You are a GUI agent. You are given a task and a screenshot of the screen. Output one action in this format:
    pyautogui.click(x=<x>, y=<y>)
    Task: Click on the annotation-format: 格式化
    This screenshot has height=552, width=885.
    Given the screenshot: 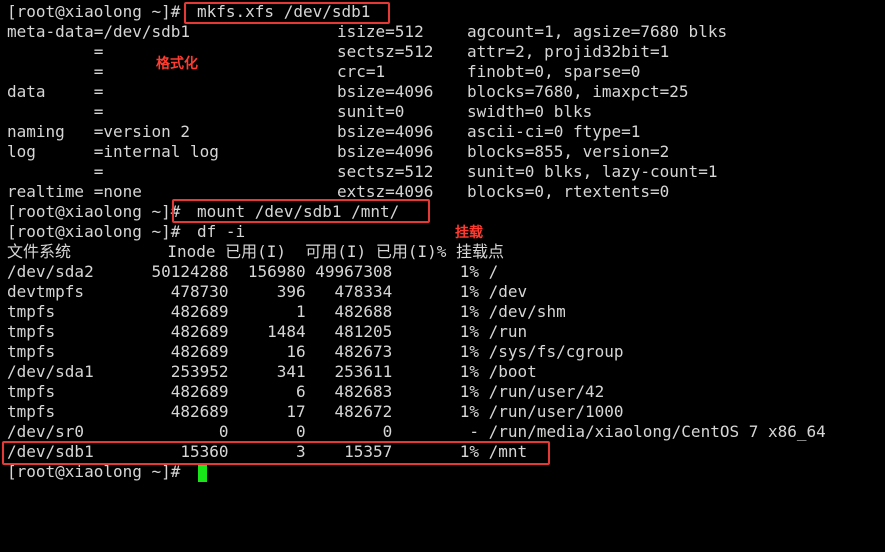 What is the action you would take?
    pyautogui.click(x=177, y=64)
    